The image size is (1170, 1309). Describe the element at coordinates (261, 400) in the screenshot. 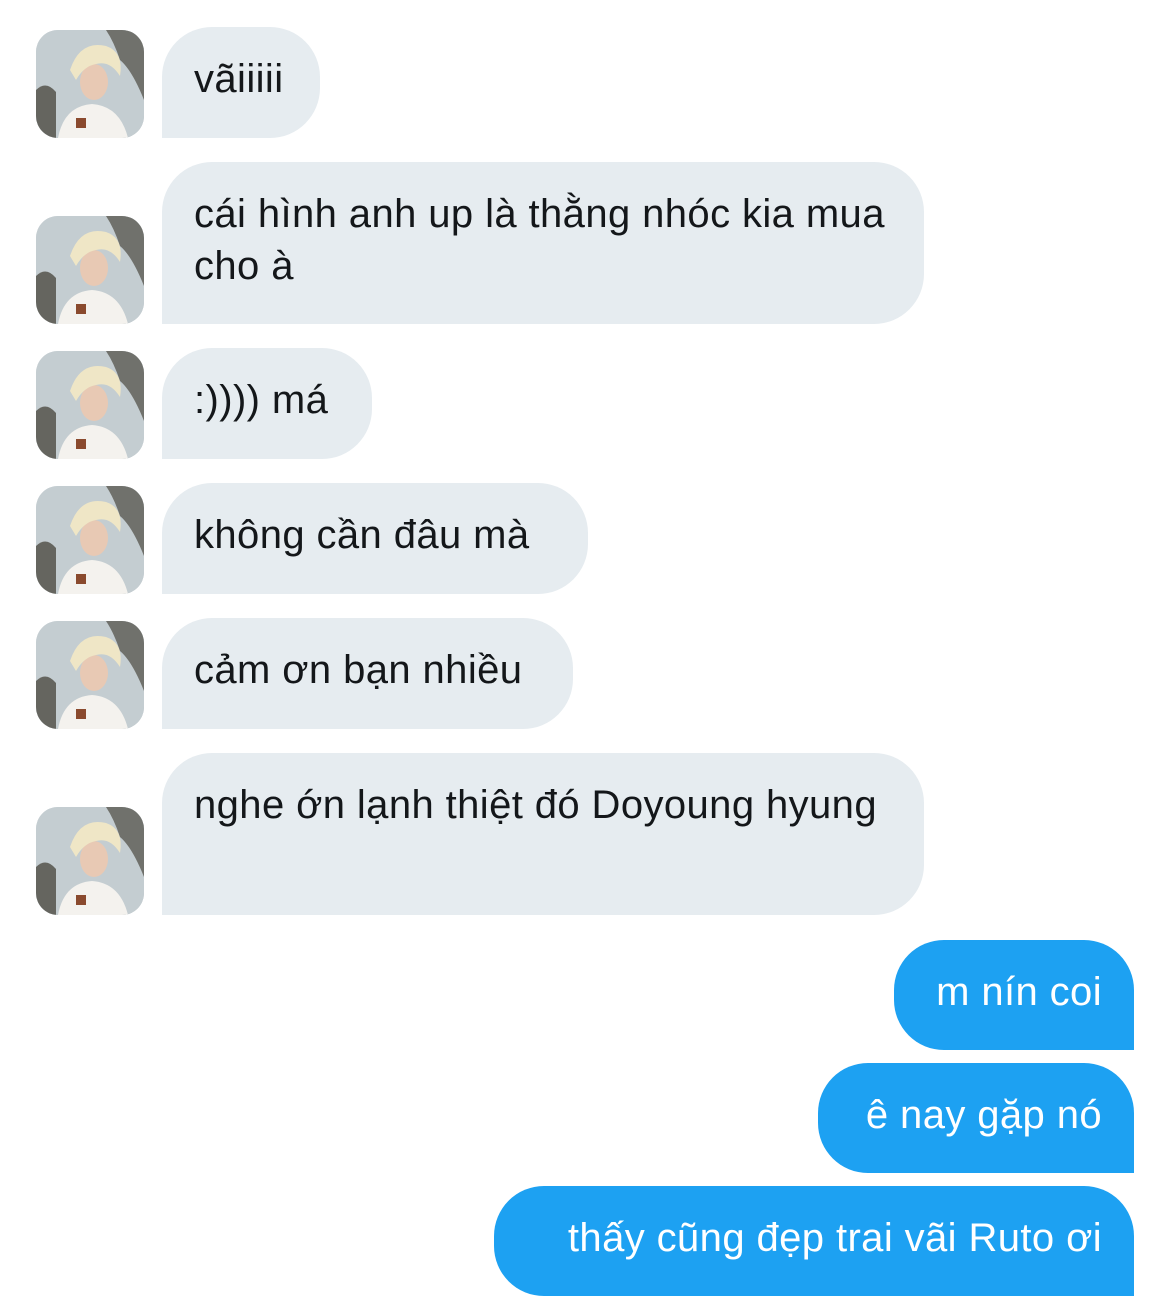

I see `message-text: :)))) má` at that location.